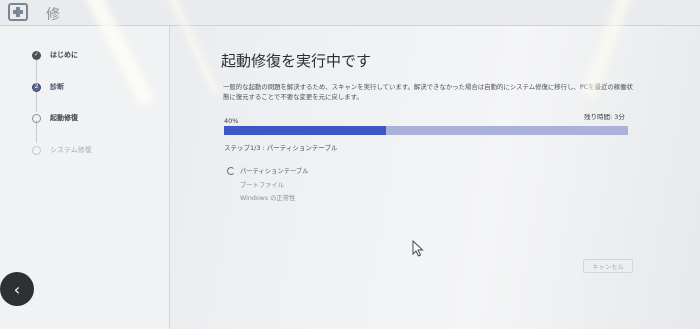 Image resolution: width=700 pixels, height=329 pixels. What do you see at coordinates (274, 171) in the screenshot?
I see `task-label: パーティションテーブル` at bounding box center [274, 171].